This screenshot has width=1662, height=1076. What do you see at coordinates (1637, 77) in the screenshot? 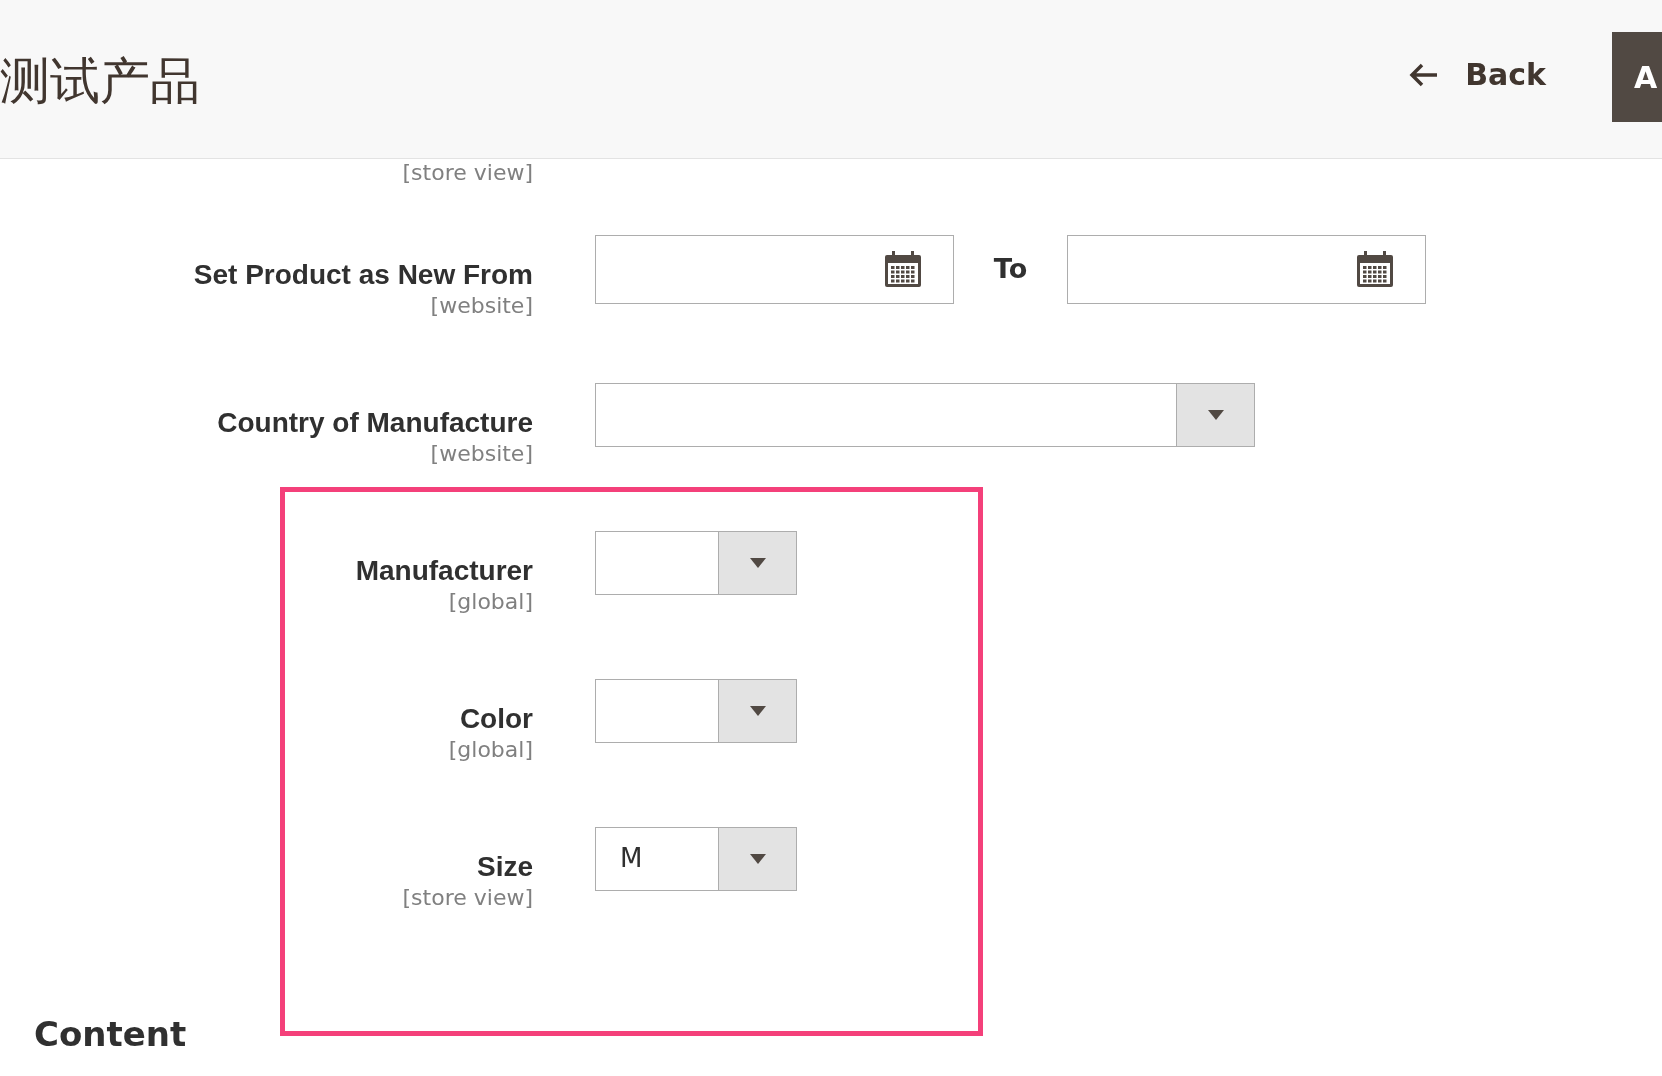
I see `primary-button: A` at bounding box center [1637, 77].